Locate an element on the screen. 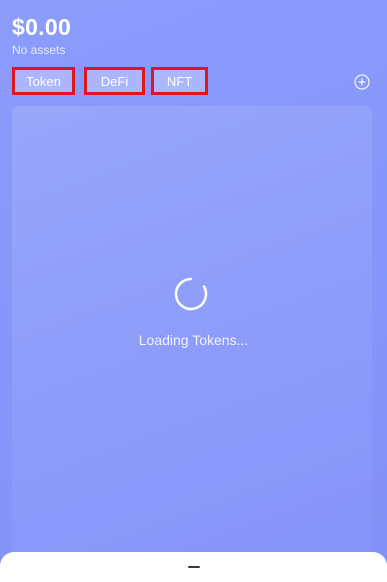 The width and height of the screenshot is (387, 582). bottom-sheet is located at coordinates (193, 567).